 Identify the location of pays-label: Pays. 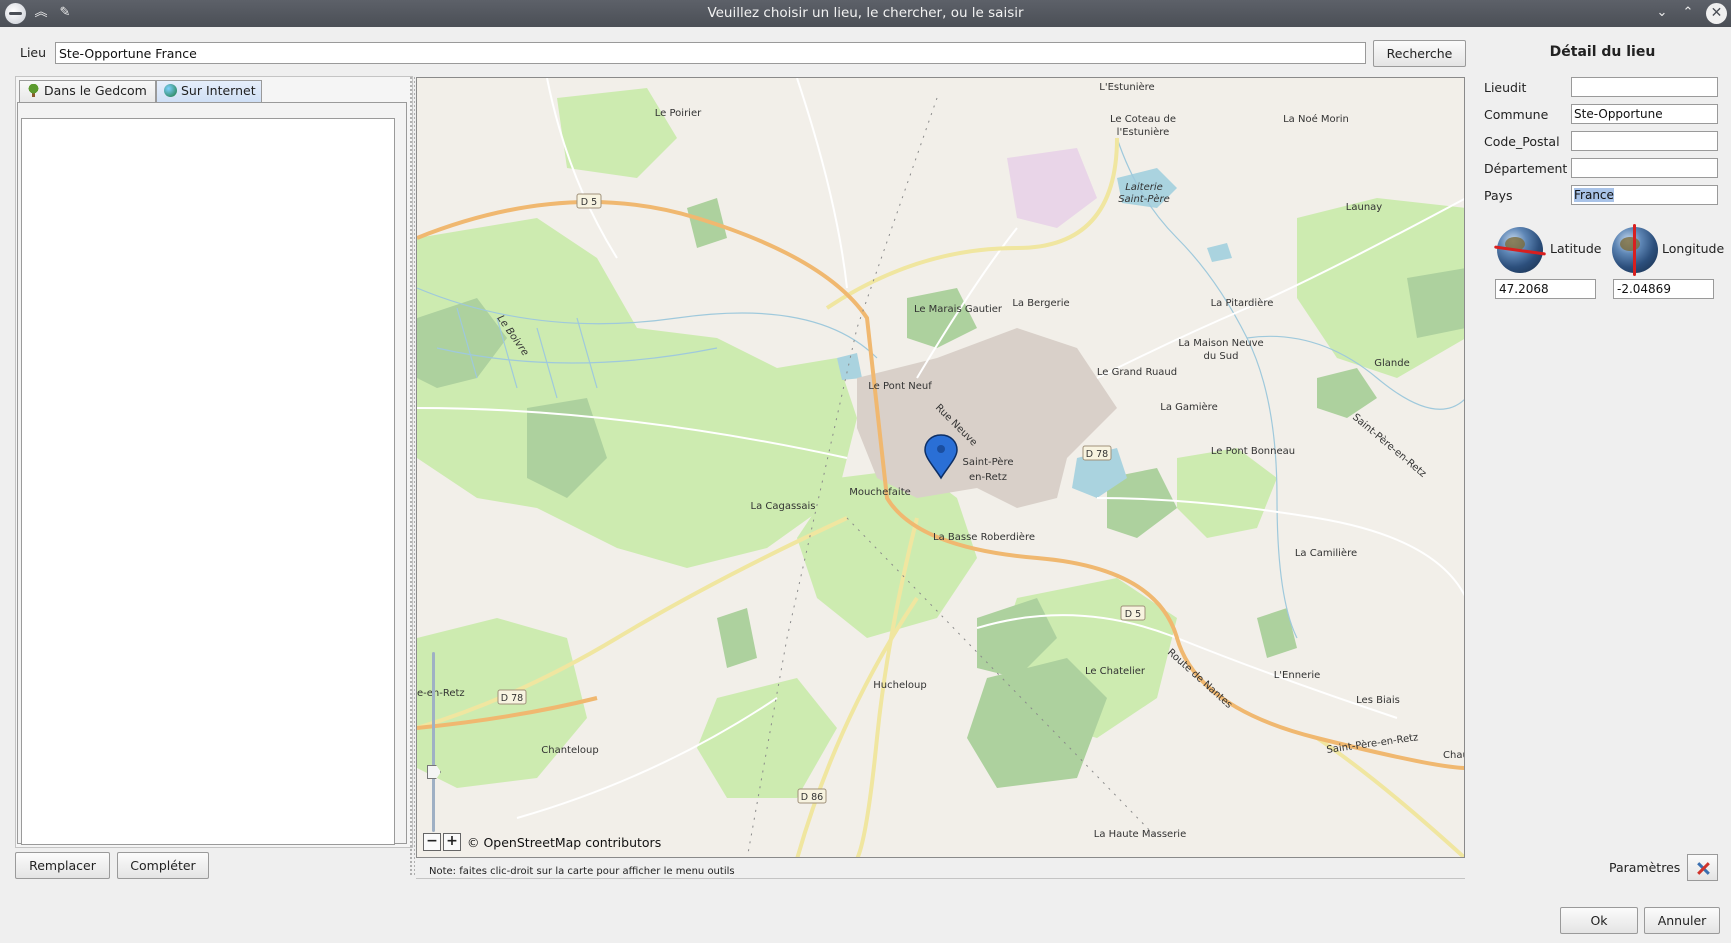
(1498, 195).